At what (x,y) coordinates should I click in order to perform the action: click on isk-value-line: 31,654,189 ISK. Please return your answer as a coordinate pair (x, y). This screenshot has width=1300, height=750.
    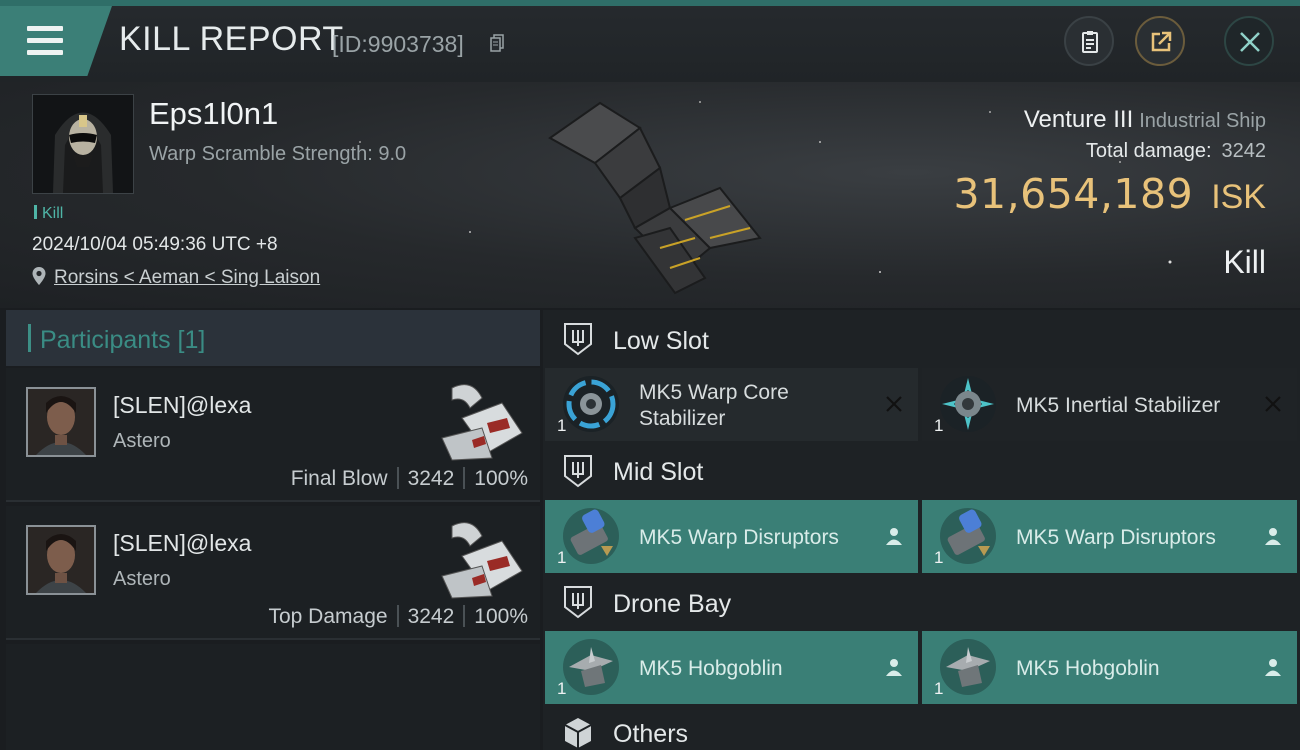
    Looking at the image, I should click on (1109, 194).